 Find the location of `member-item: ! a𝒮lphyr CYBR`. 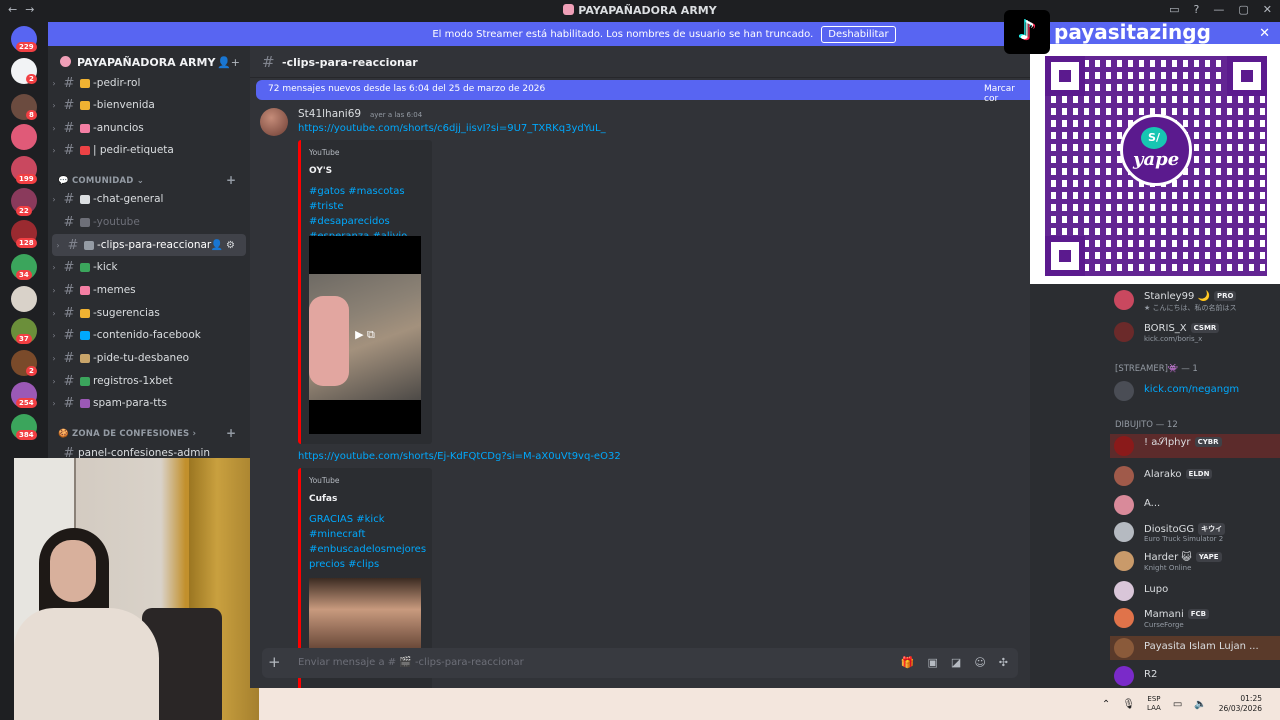

member-item: ! a𝒮lphyr CYBR is located at coordinates (1195, 446).